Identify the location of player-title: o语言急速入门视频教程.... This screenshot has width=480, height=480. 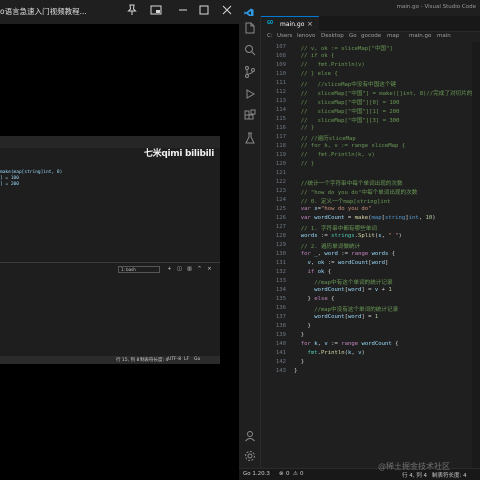
(43, 11).